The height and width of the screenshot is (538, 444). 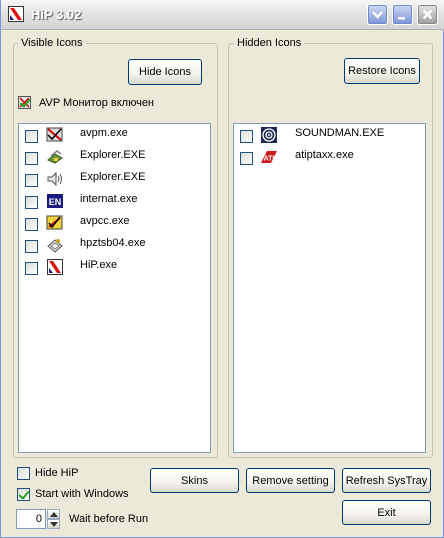 What do you see at coordinates (386, 480) in the screenshot?
I see `refresh-systray-button: Refresh SysTray` at bounding box center [386, 480].